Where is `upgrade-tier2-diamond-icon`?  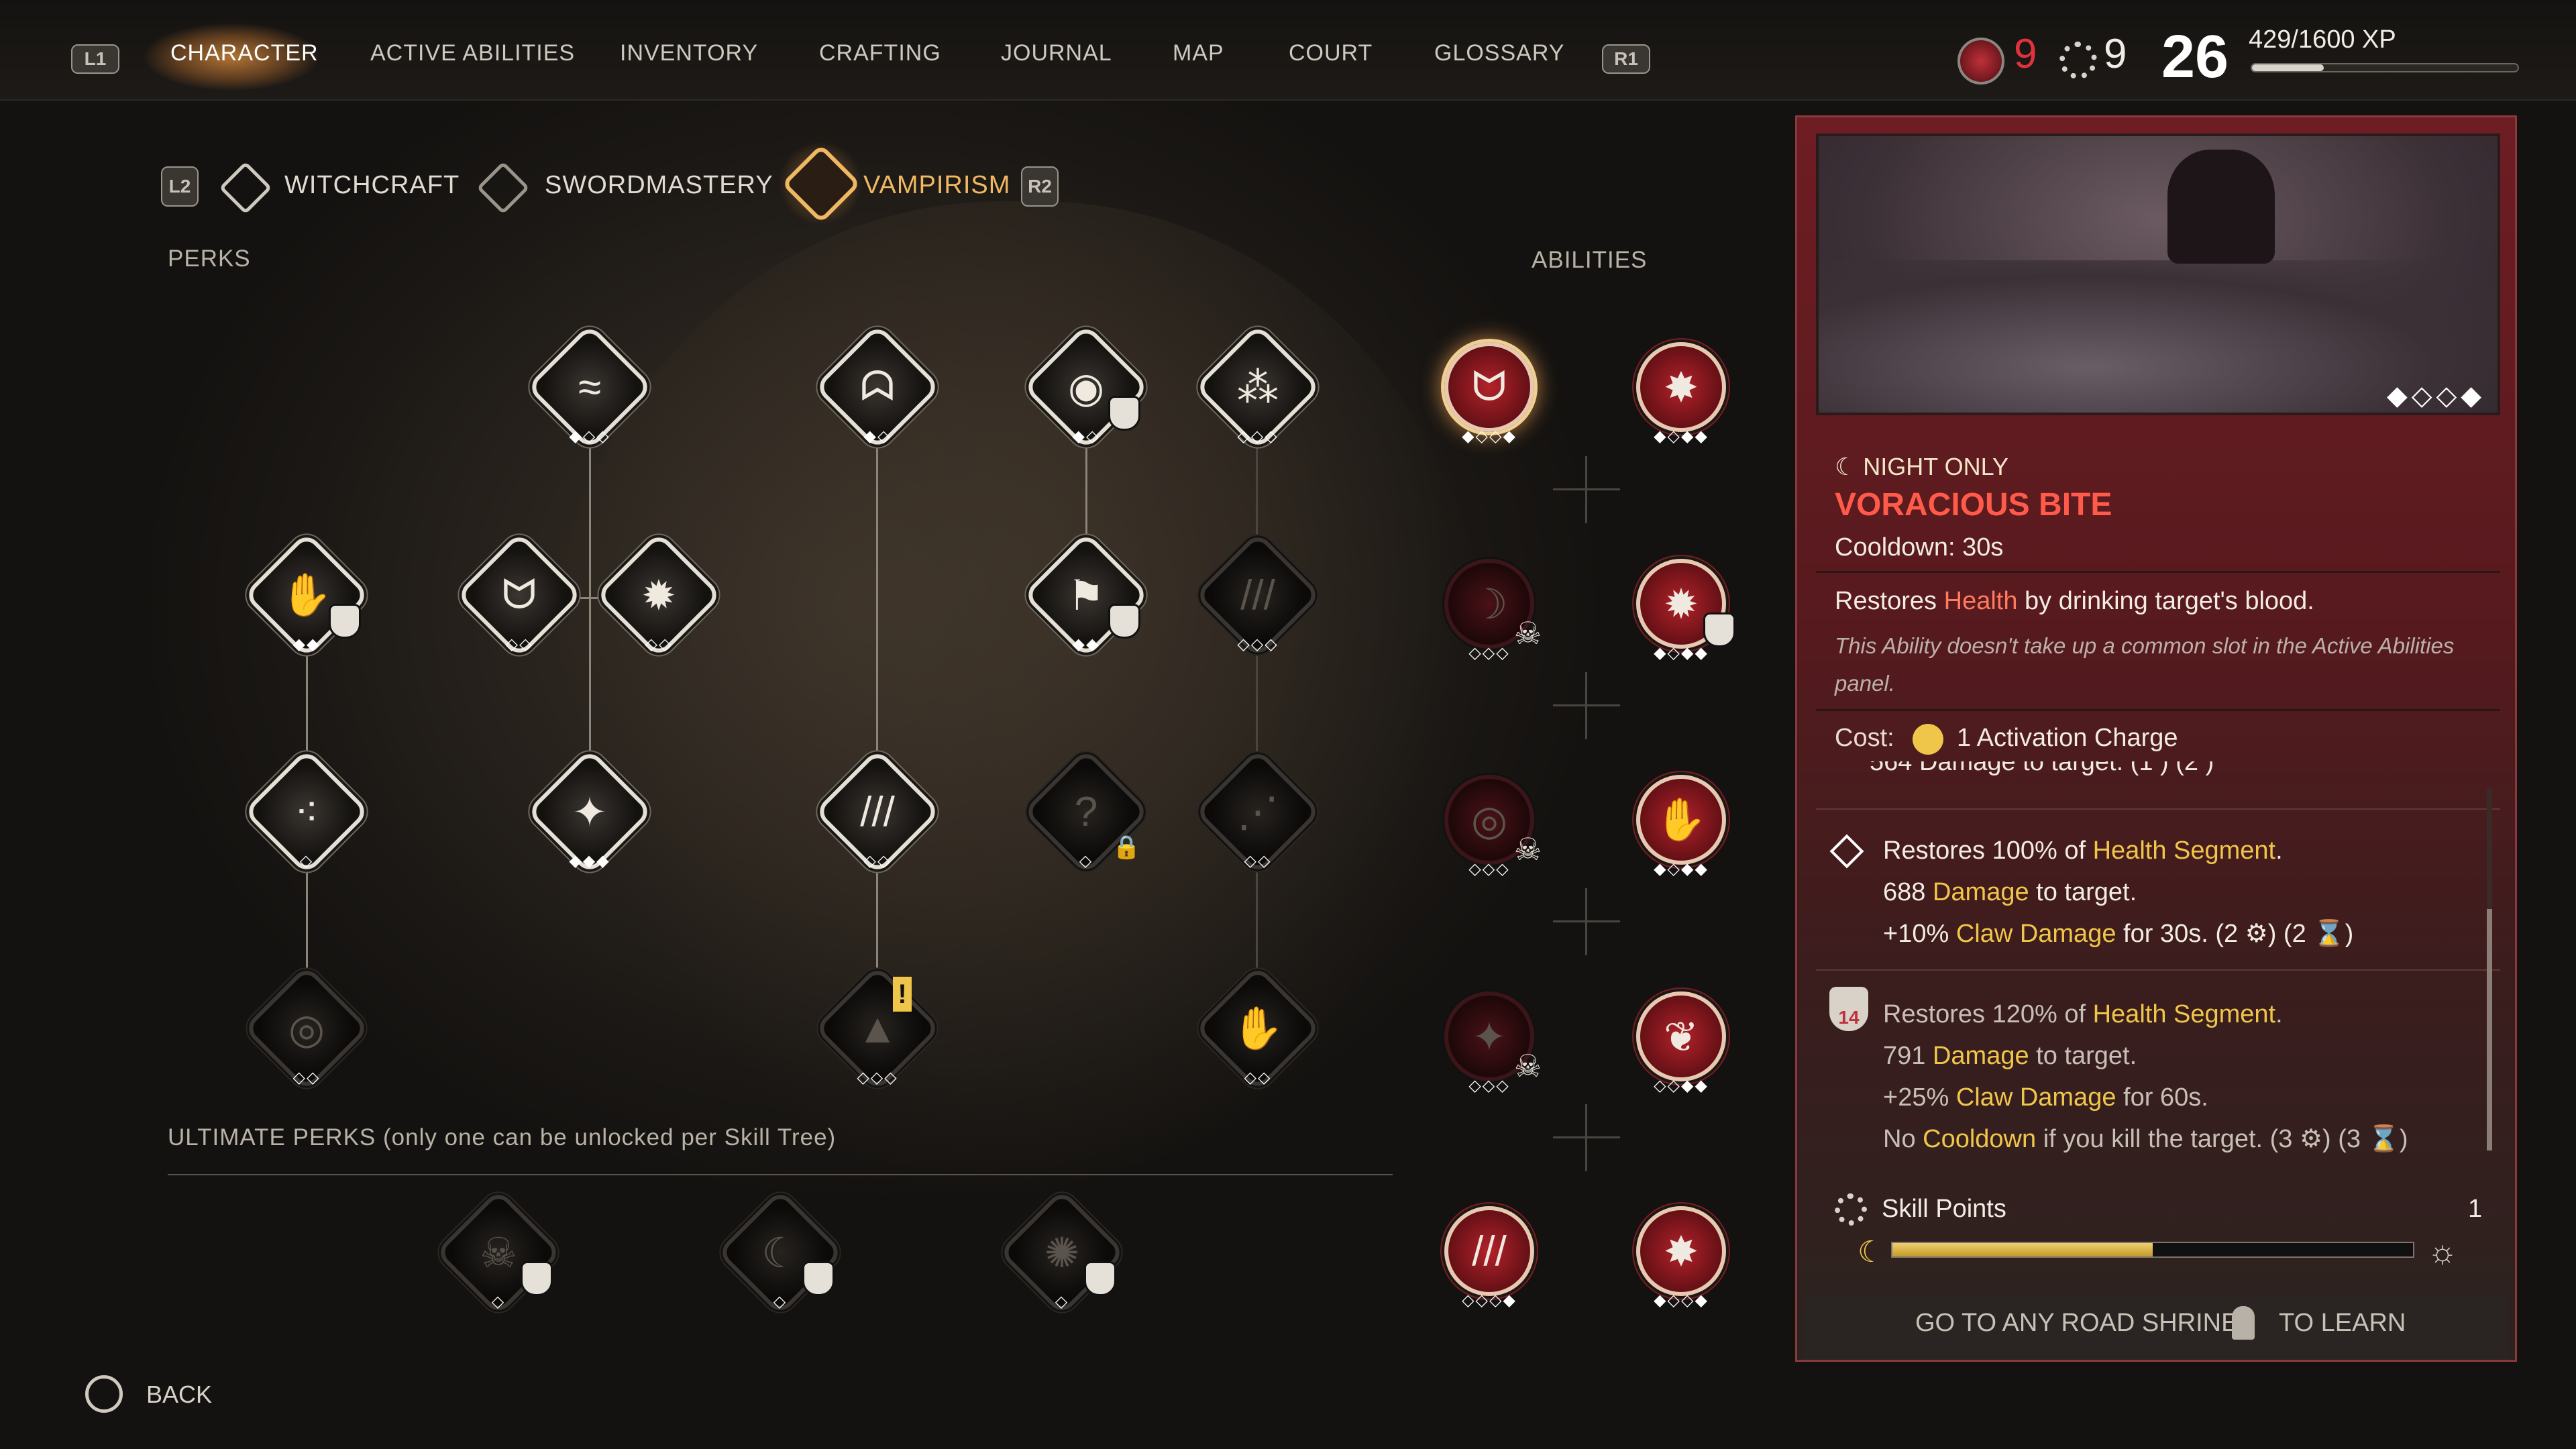 upgrade-tier2-diamond-icon is located at coordinates (1846, 851).